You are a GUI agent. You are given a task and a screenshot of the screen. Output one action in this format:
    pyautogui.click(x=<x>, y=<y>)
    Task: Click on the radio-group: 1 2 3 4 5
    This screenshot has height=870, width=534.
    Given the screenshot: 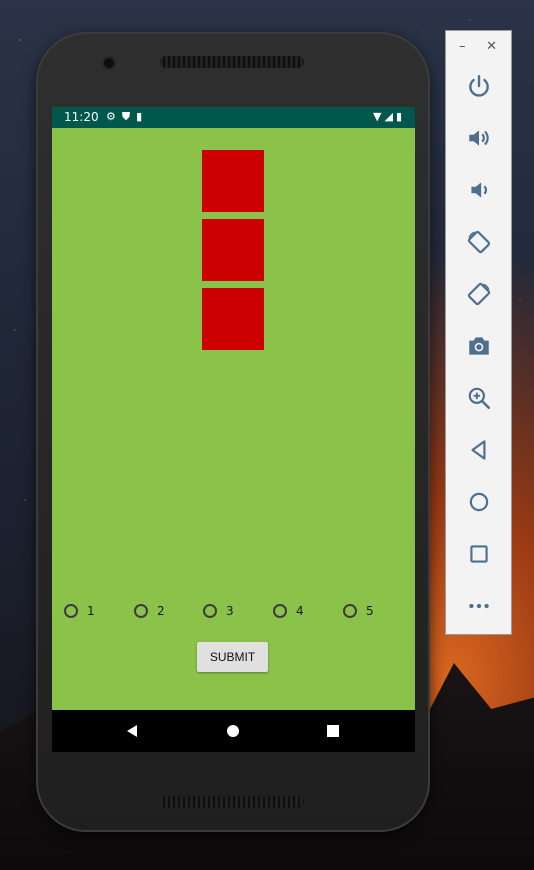 What is the action you would take?
    pyautogui.click(x=234, y=611)
    